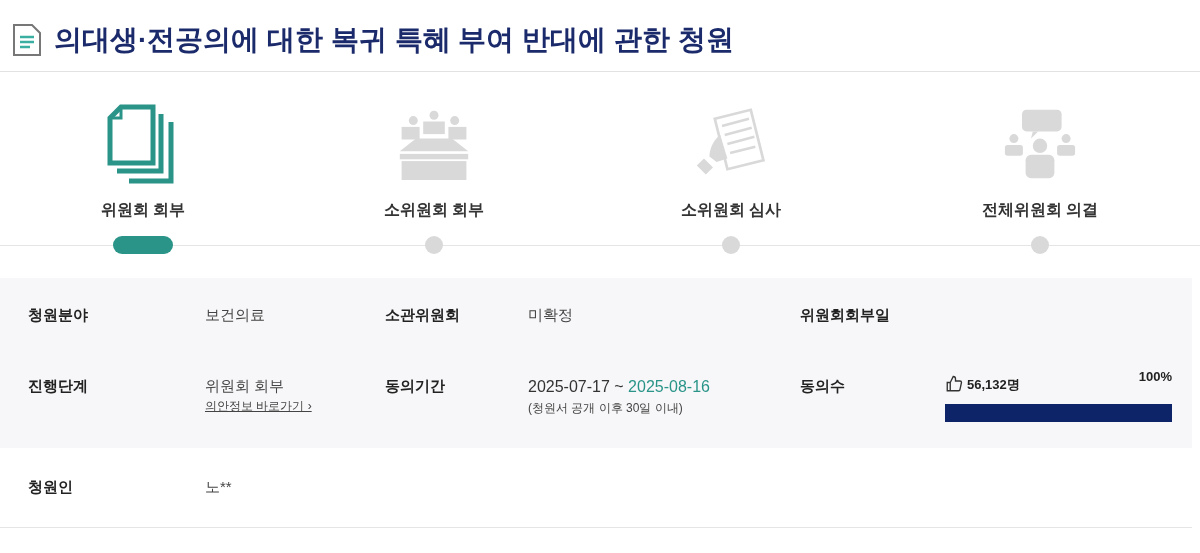 This screenshot has height=553, width=1200. What do you see at coordinates (394, 40) in the screenshot?
I see `petition-title: 의대생·전공의에 대한 복귀 특혜 부여 반대에 관한 청원` at bounding box center [394, 40].